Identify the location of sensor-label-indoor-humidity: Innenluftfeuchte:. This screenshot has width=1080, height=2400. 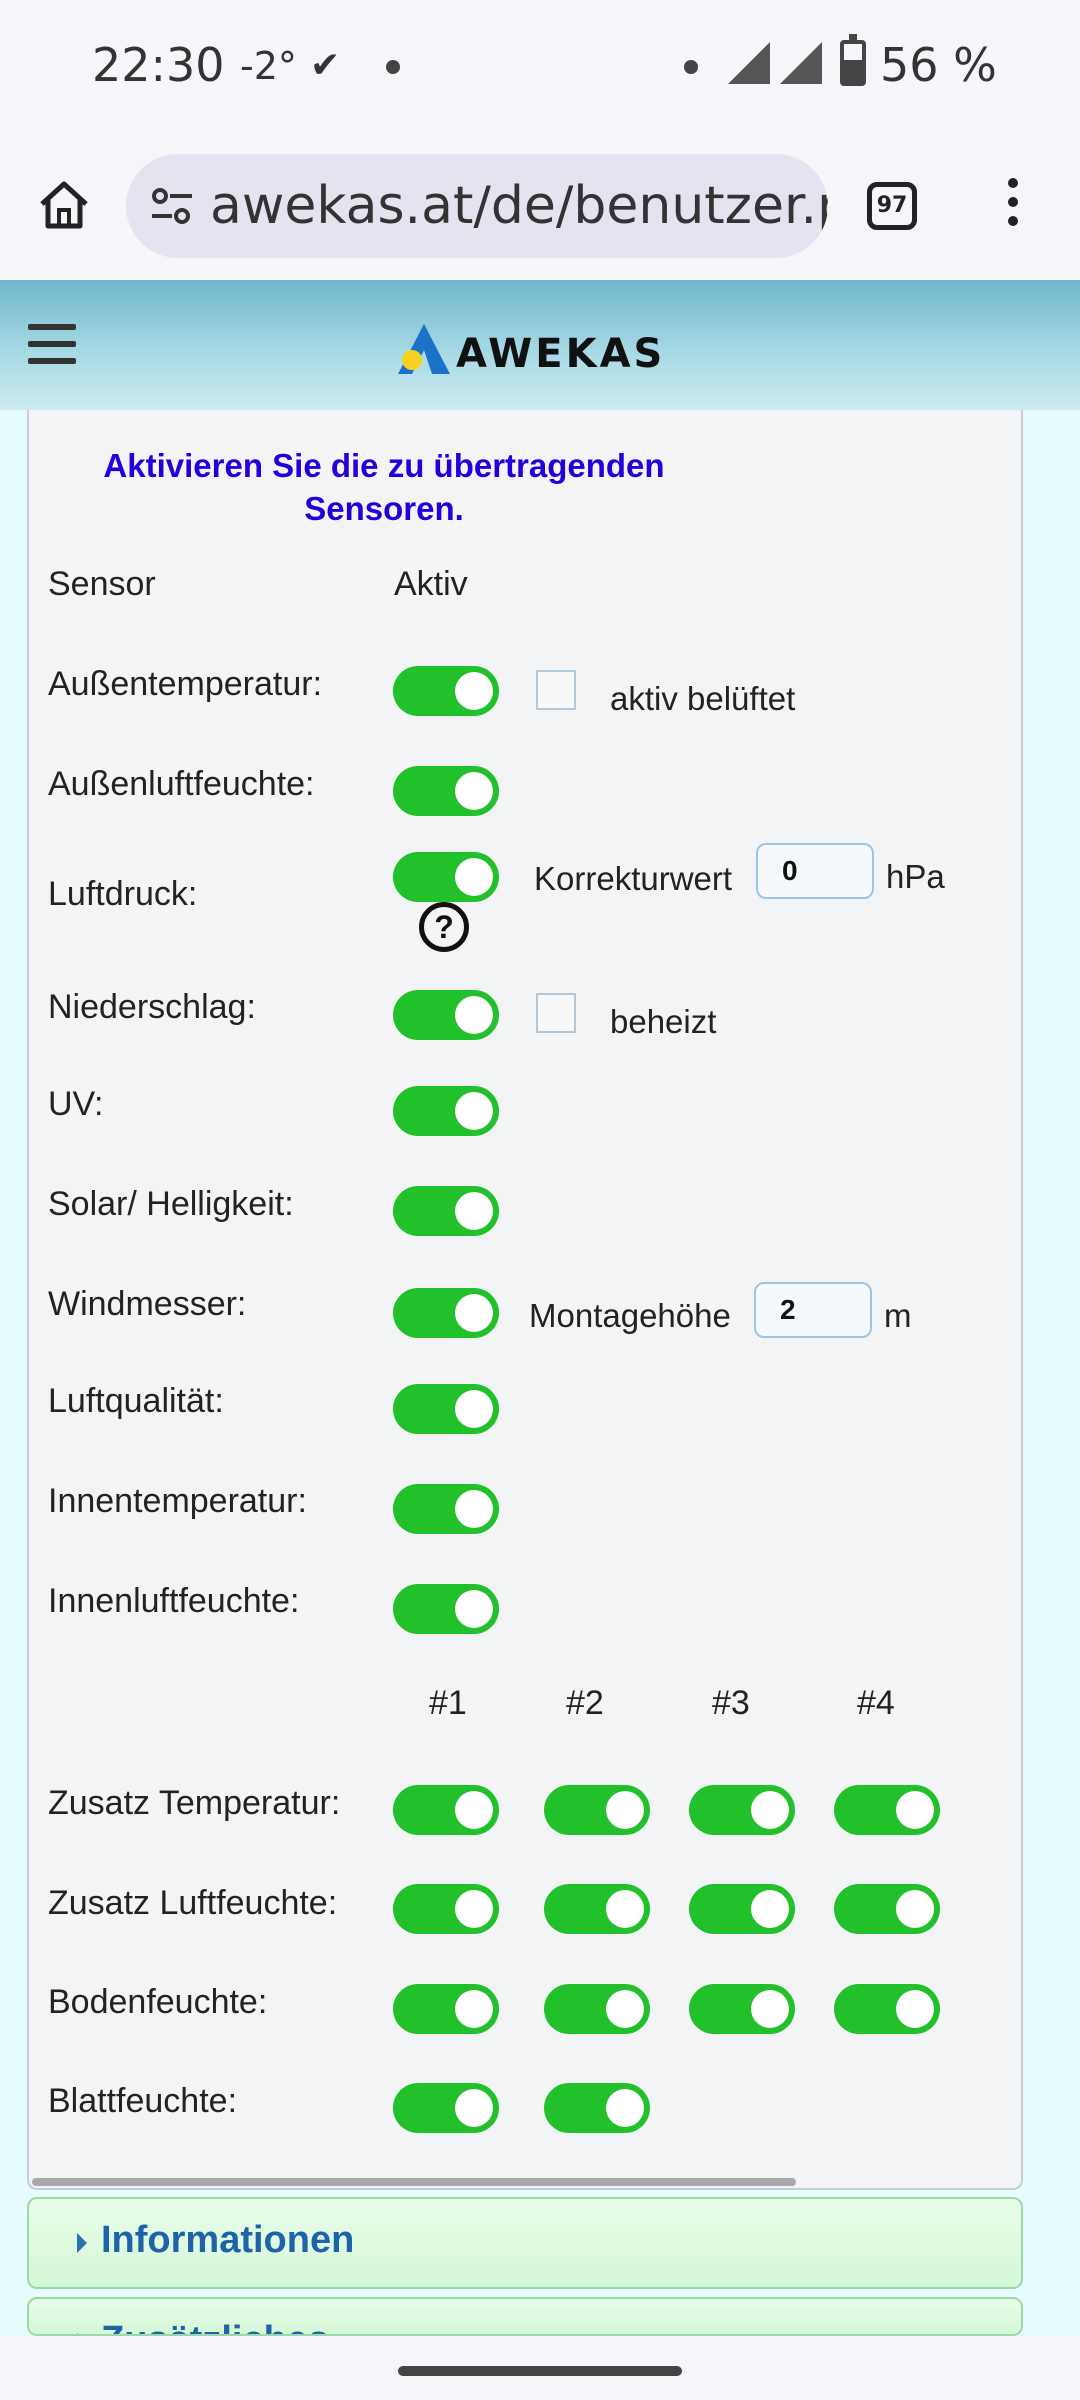
(174, 1601).